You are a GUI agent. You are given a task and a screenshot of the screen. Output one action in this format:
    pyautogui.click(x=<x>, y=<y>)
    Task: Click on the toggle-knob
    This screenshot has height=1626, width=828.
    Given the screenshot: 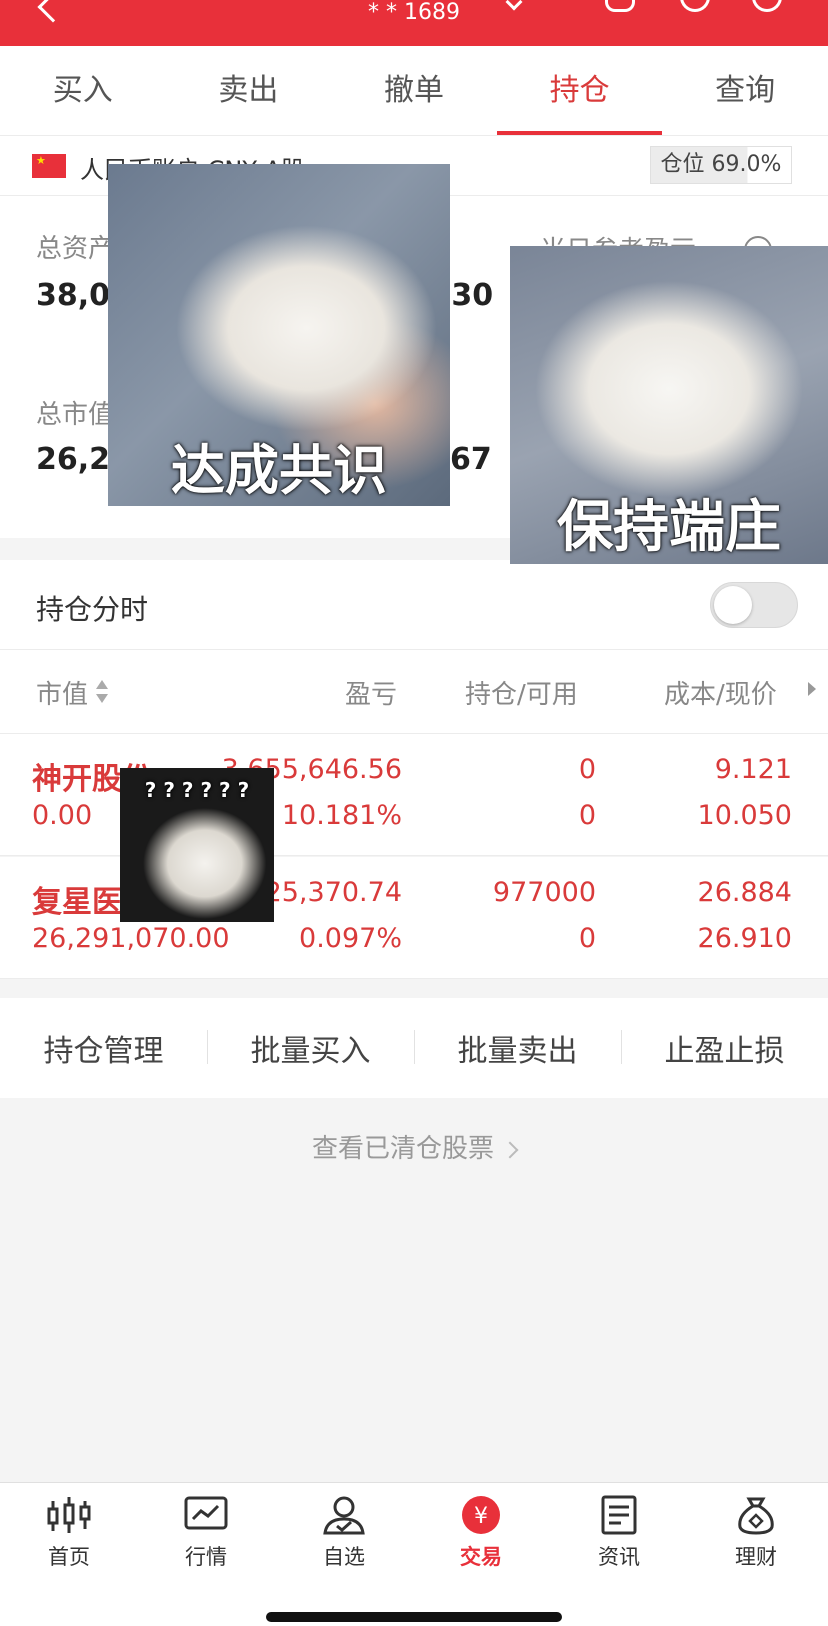 What is the action you would take?
    pyautogui.click(x=733, y=605)
    